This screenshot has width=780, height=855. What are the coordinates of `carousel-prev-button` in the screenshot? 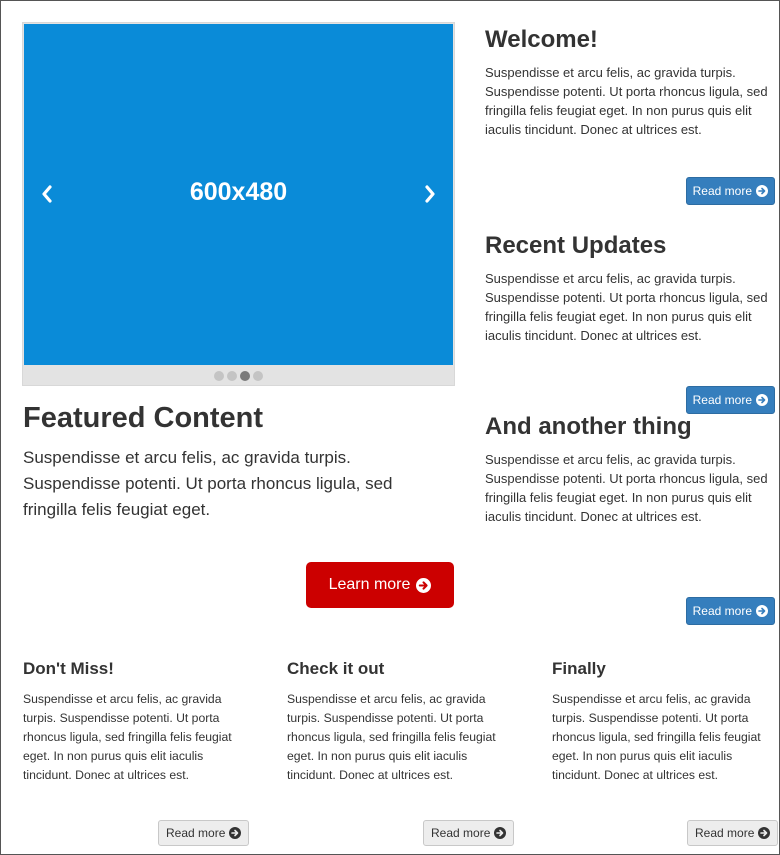 It's located at (47, 194).